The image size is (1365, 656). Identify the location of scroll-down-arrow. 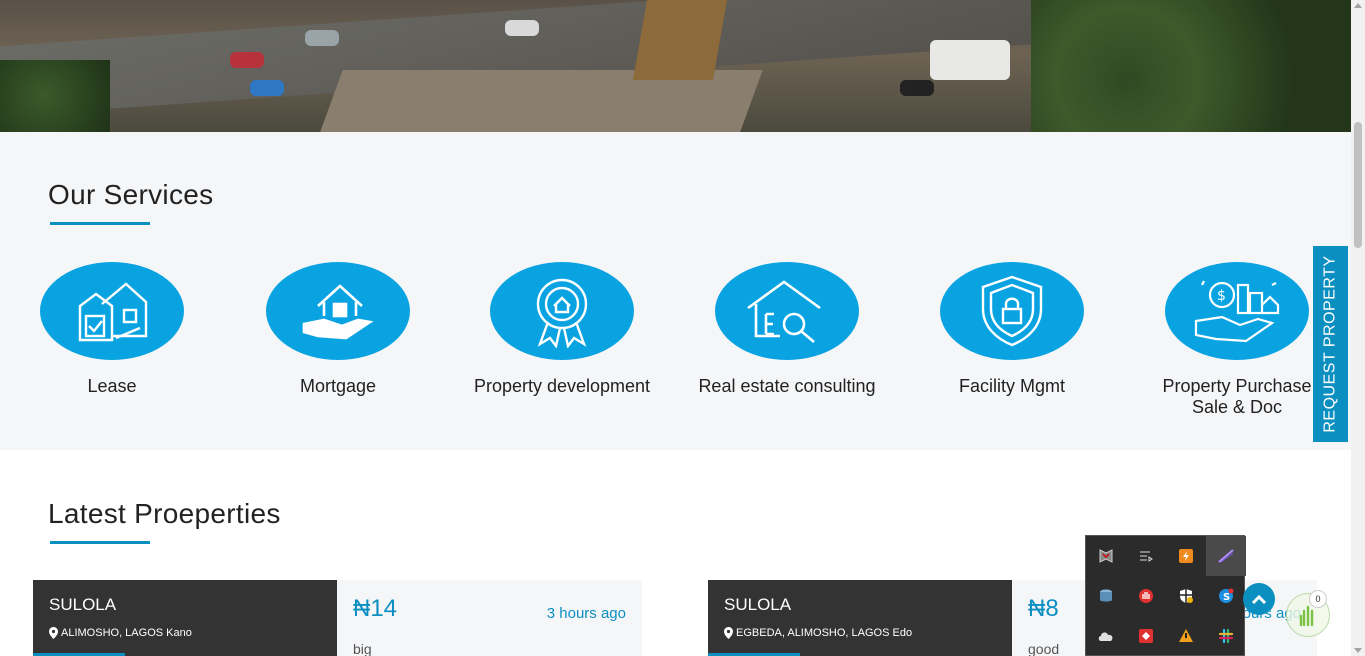
(1358, 650).